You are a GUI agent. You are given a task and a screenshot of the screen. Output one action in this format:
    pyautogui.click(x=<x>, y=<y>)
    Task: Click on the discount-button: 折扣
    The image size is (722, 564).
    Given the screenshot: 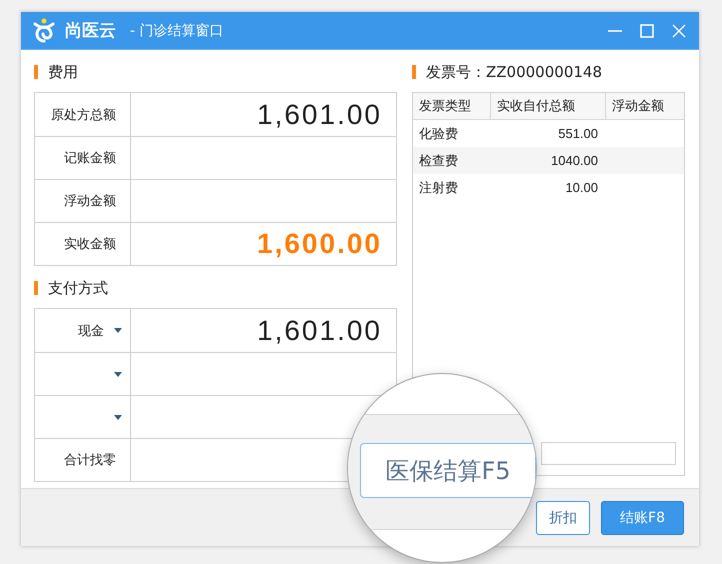 What is the action you would take?
    pyautogui.click(x=563, y=517)
    